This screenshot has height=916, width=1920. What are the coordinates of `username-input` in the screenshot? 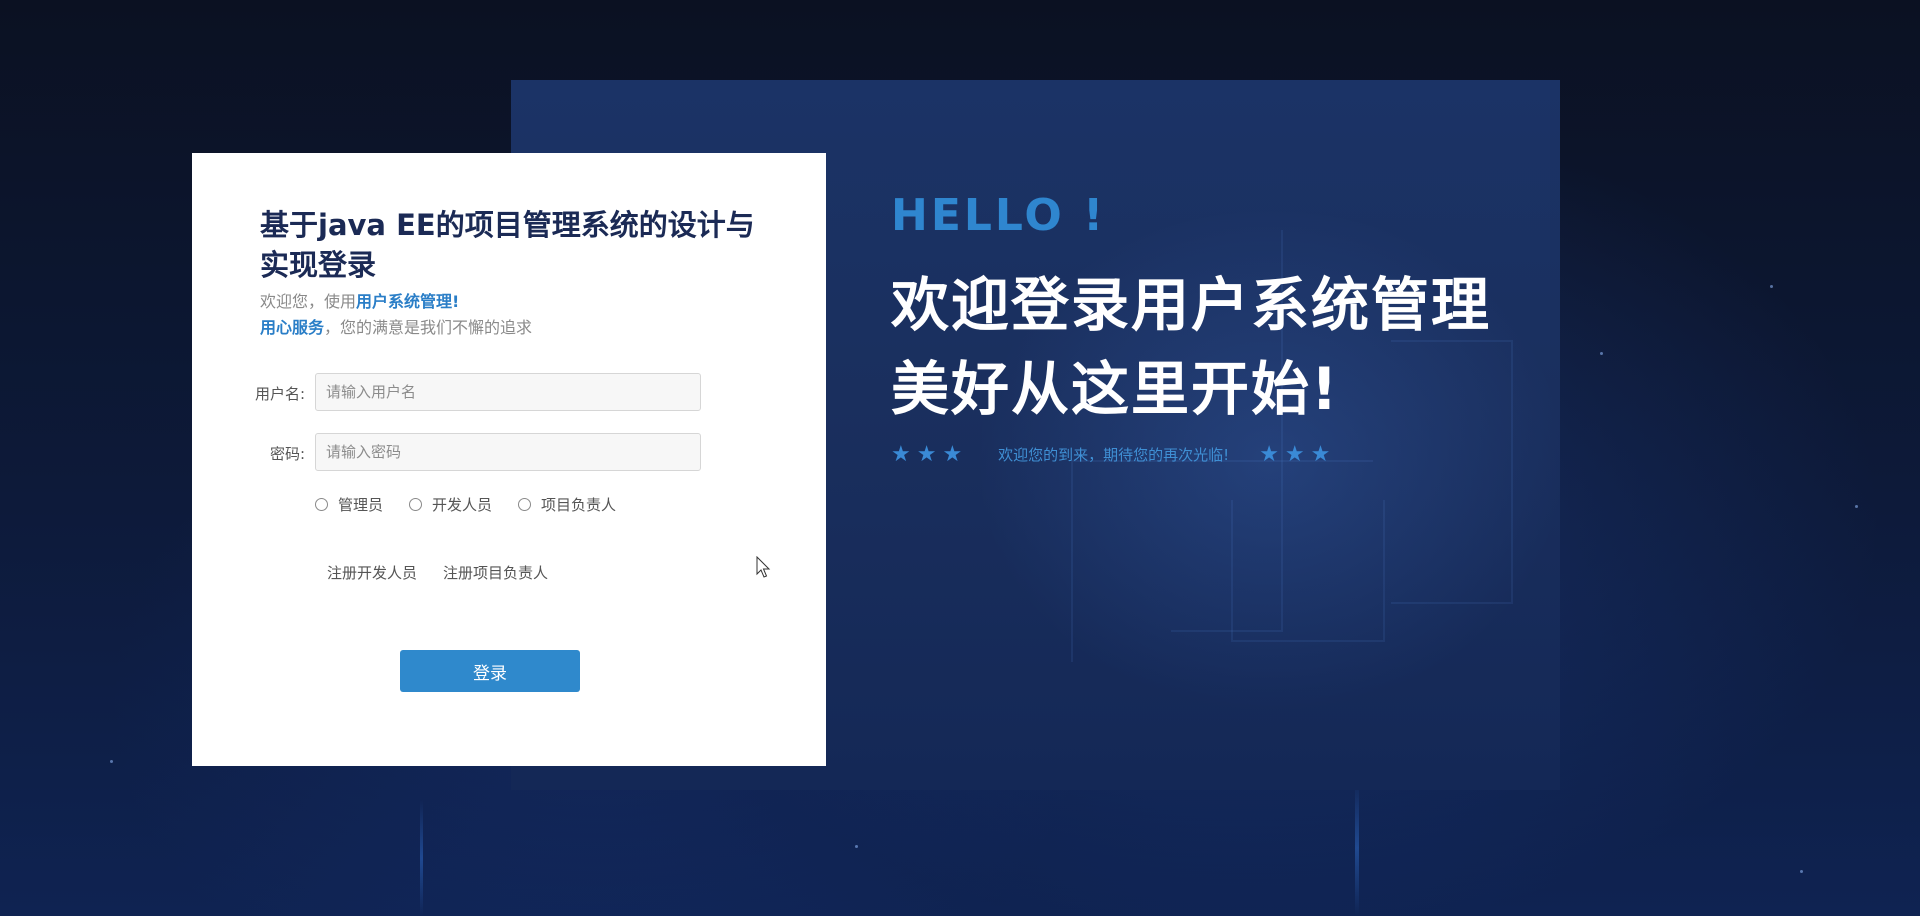 It's located at (508, 392).